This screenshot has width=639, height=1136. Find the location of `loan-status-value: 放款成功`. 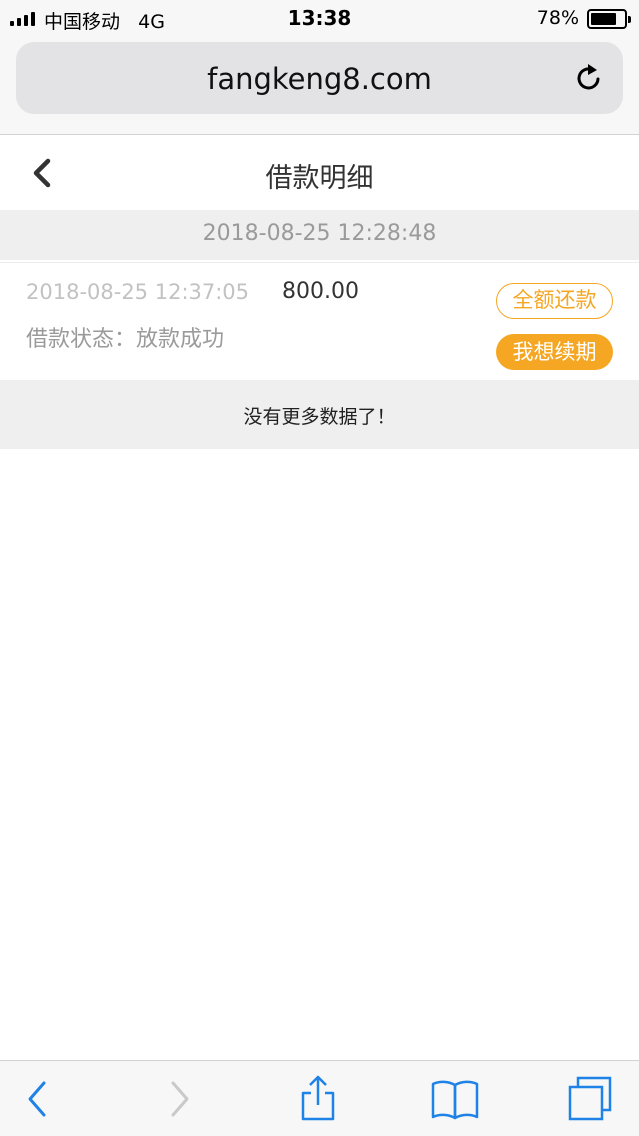

loan-status-value: 放款成功 is located at coordinates (180, 339).